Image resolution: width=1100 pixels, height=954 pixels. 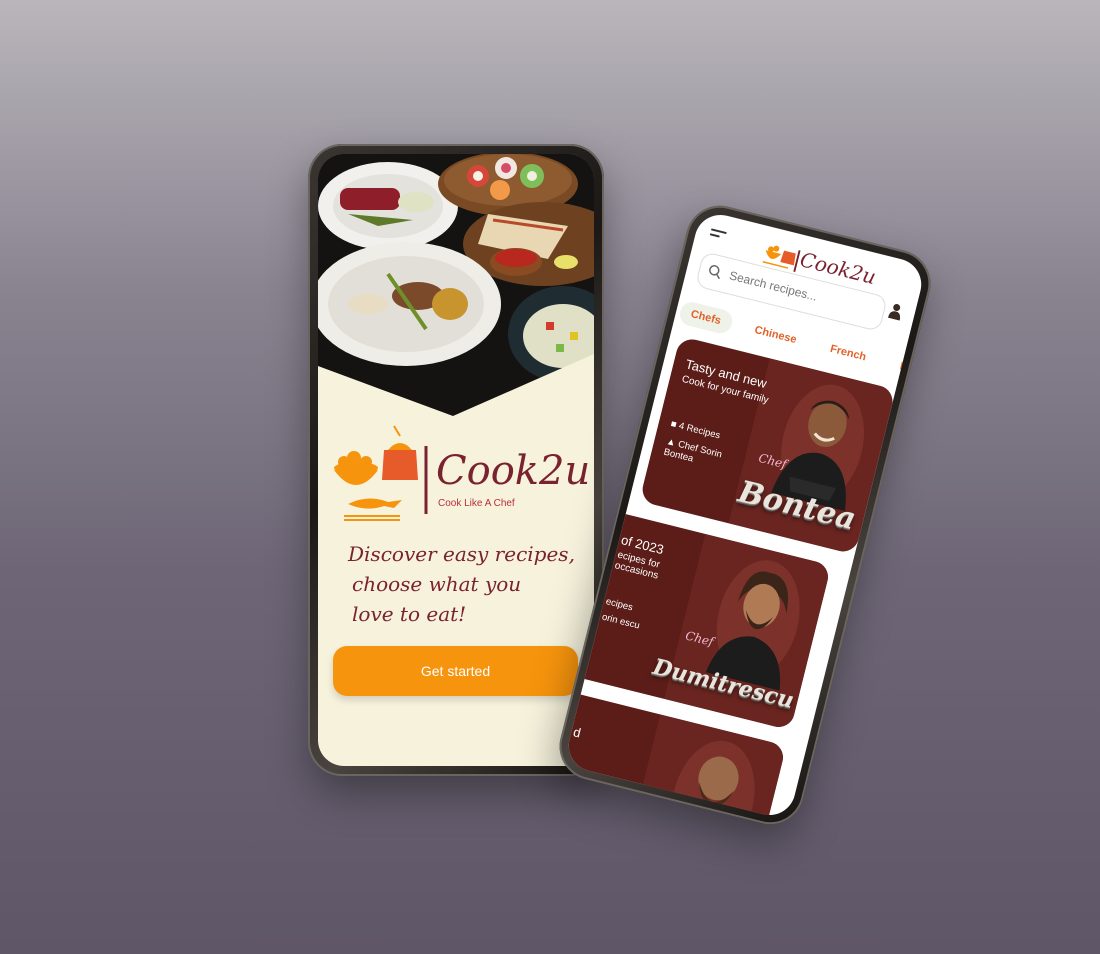 What do you see at coordinates (706, 317) in the screenshot?
I see `tab-chefs: Chefs` at bounding box center [706, 317].